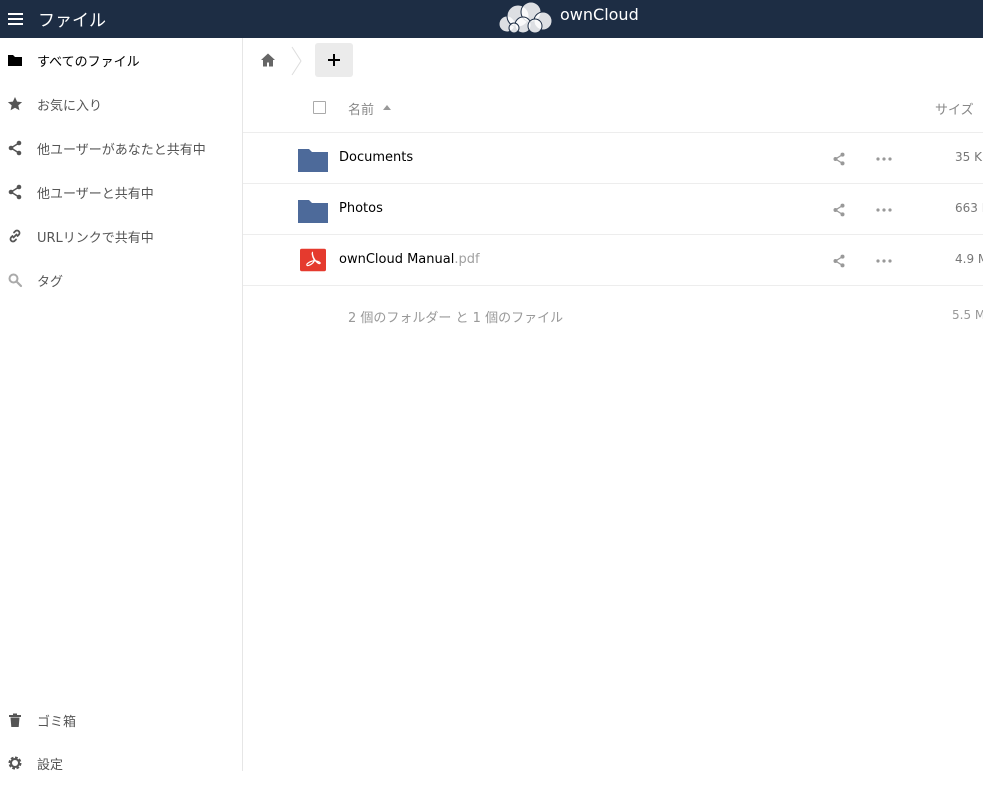 The width and height of the screenshot is (983, 785). I want to click on file-name: Documents, so click(376, 157).